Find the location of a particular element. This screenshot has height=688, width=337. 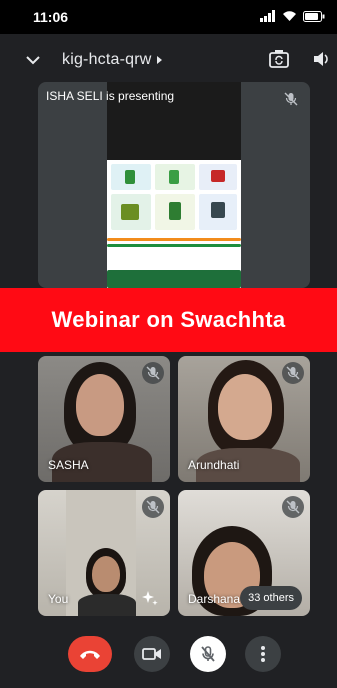

participant-name: Darshana is located at coordinates (214, 599).